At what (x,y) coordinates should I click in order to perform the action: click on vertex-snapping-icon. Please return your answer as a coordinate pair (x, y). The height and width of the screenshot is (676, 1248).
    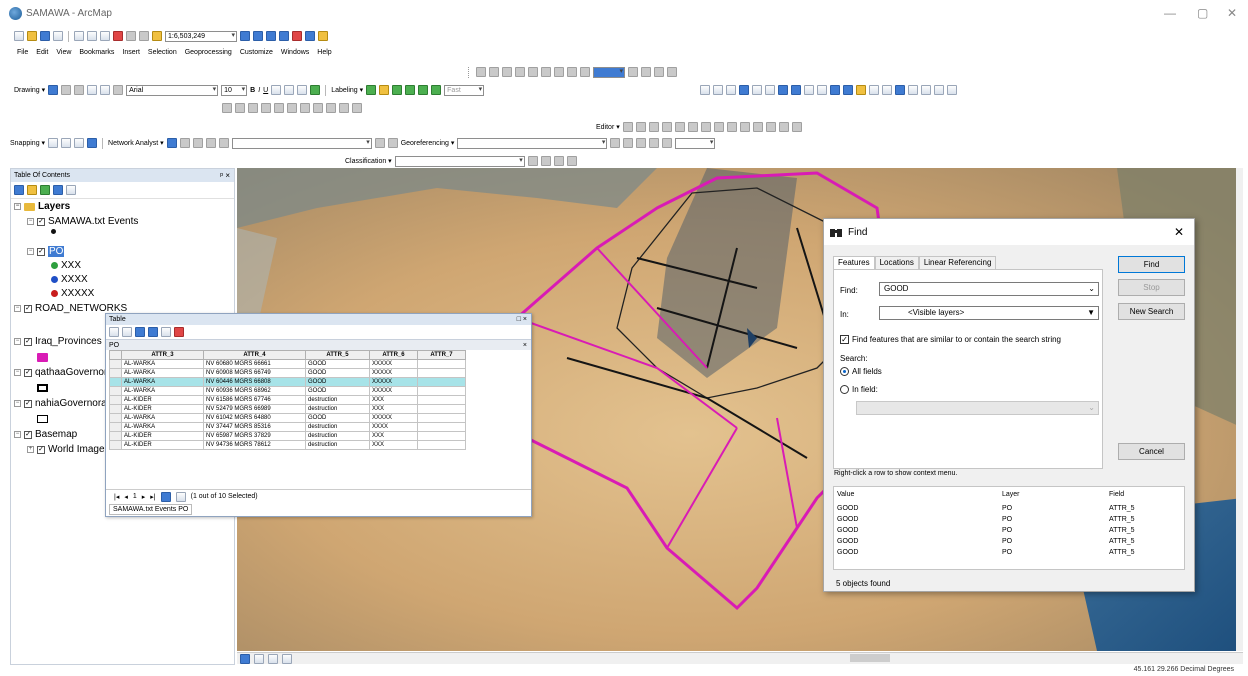
    Looking at the image, I should click on (79, 143).